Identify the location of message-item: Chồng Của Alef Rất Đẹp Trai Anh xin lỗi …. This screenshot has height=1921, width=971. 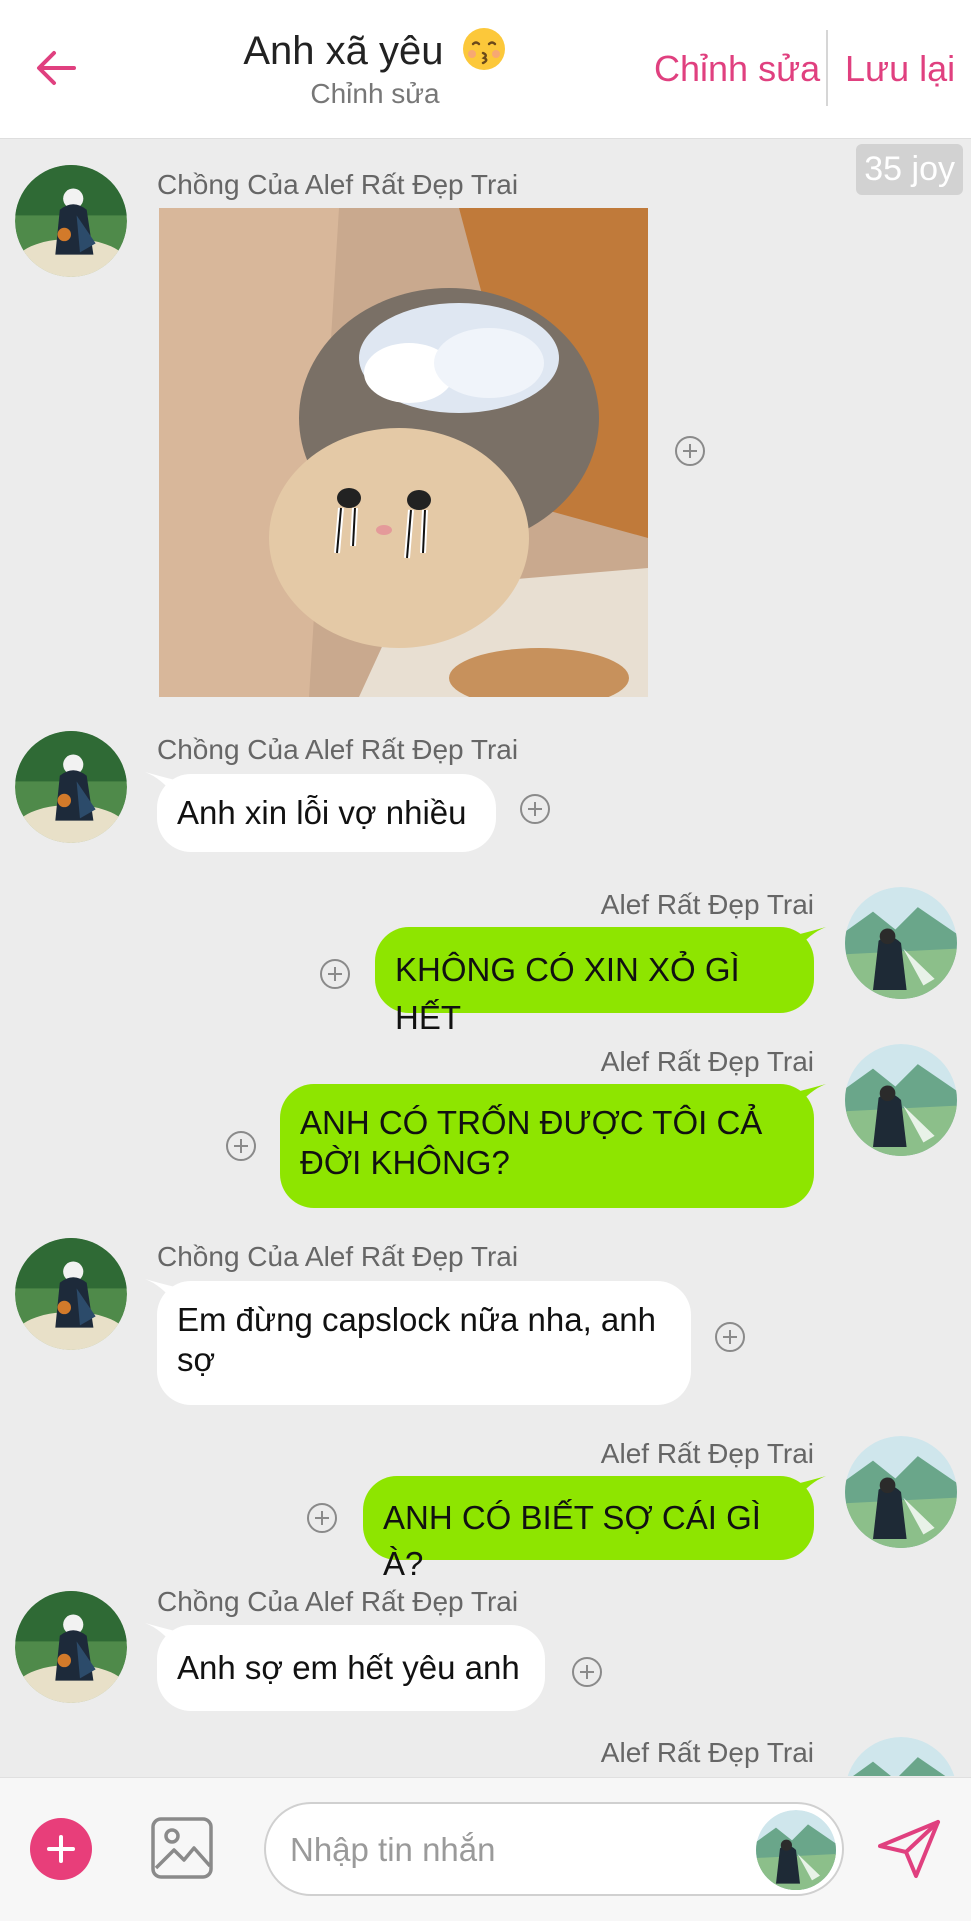
(485, 775).